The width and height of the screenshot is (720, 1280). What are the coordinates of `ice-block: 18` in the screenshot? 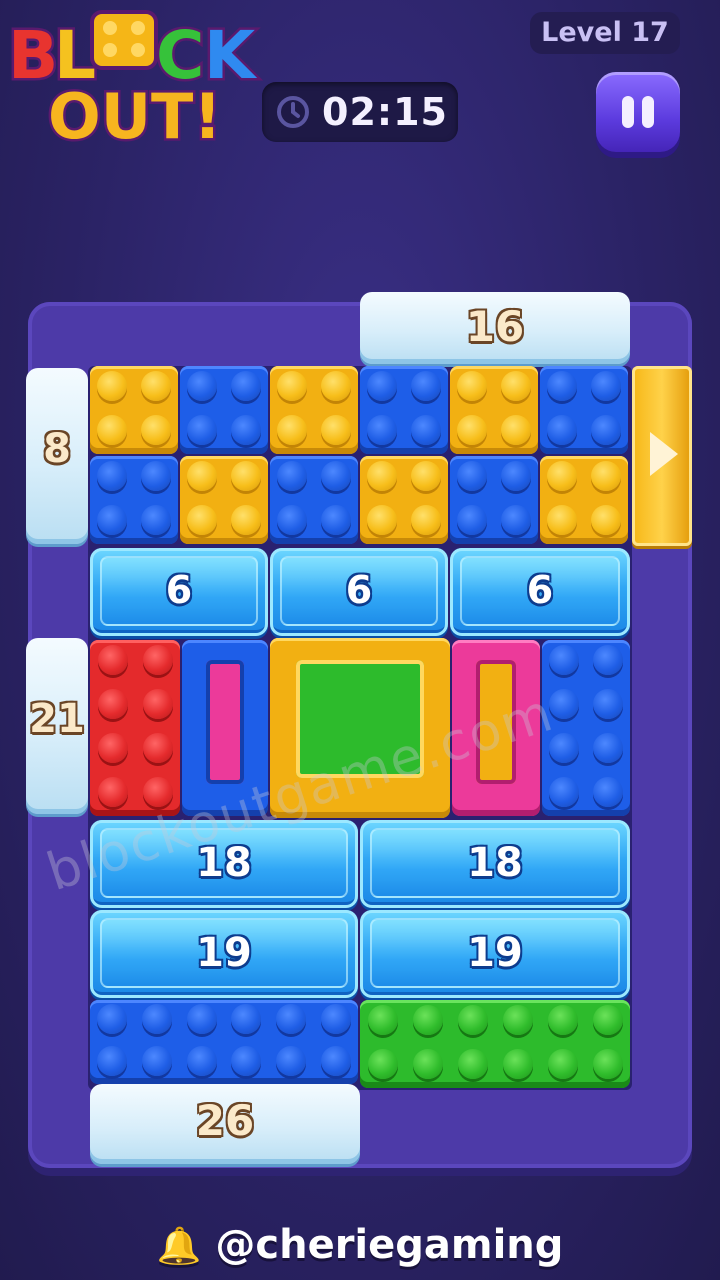 It's located at (495, 864).